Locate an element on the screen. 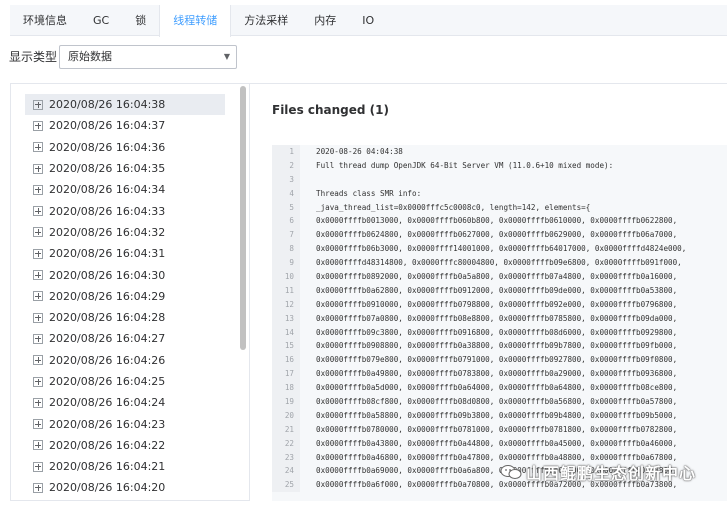 The image size is (727, 505). line-number: 4 is located at coordinates (286, 193).